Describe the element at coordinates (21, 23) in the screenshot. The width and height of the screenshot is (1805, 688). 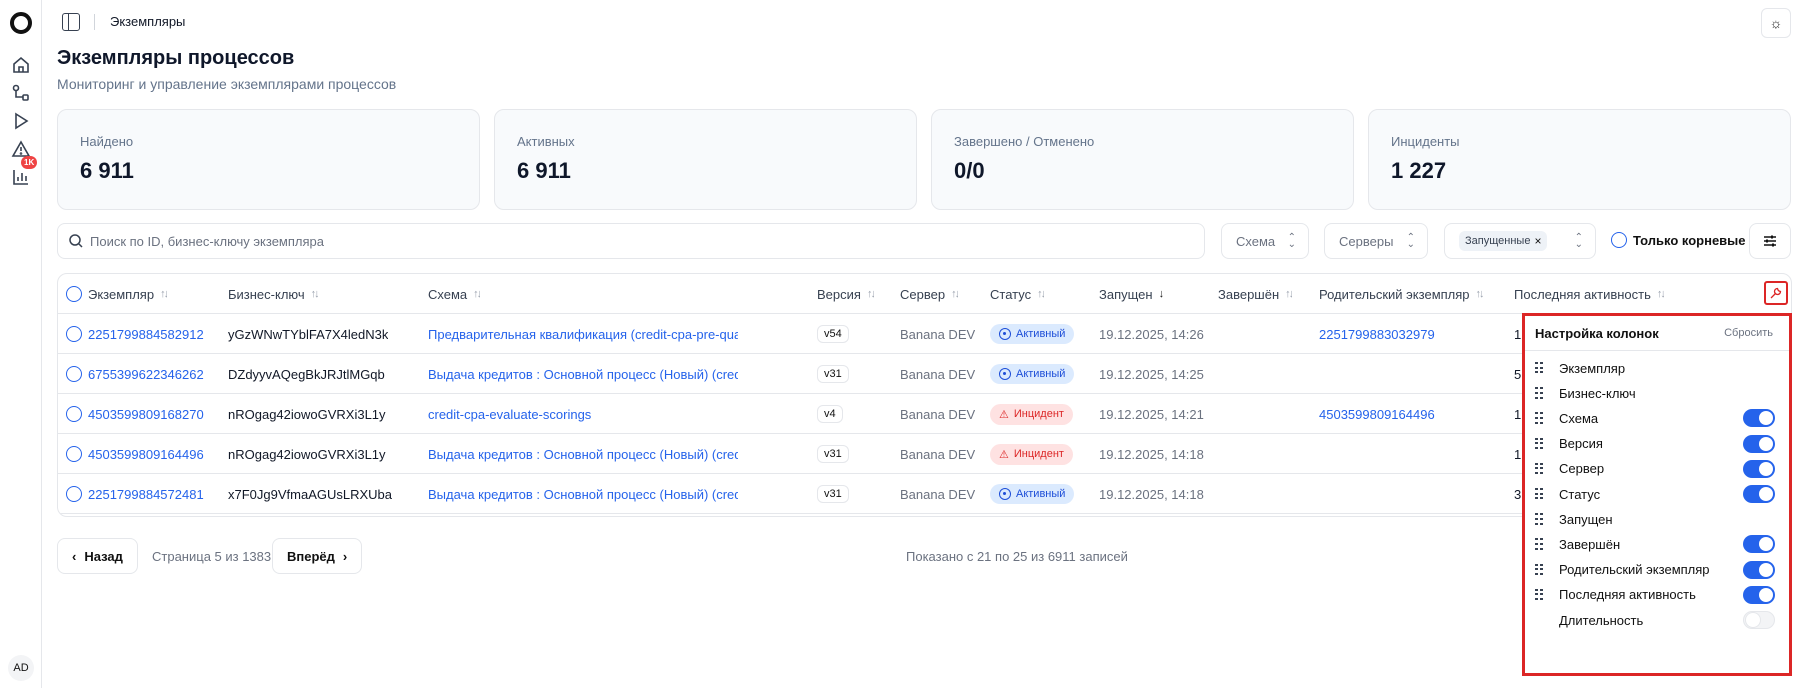
I see `app-logo-icon` at that location.